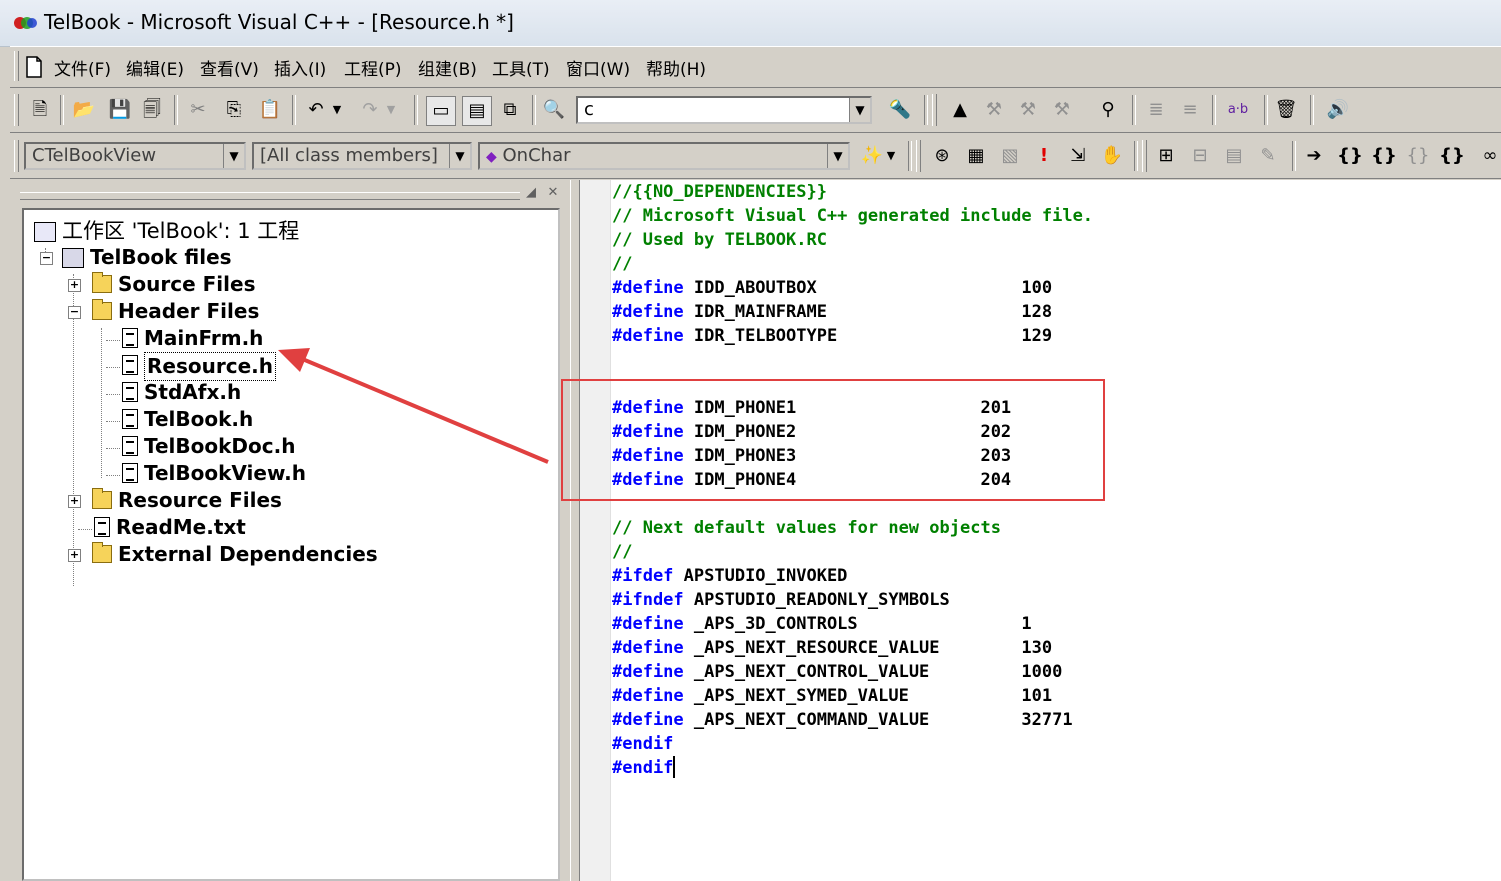  What do you see at coordinates (370, 110) in the screenshot?
I see `redo-icon: ↷` at bounding box center [370, 110].